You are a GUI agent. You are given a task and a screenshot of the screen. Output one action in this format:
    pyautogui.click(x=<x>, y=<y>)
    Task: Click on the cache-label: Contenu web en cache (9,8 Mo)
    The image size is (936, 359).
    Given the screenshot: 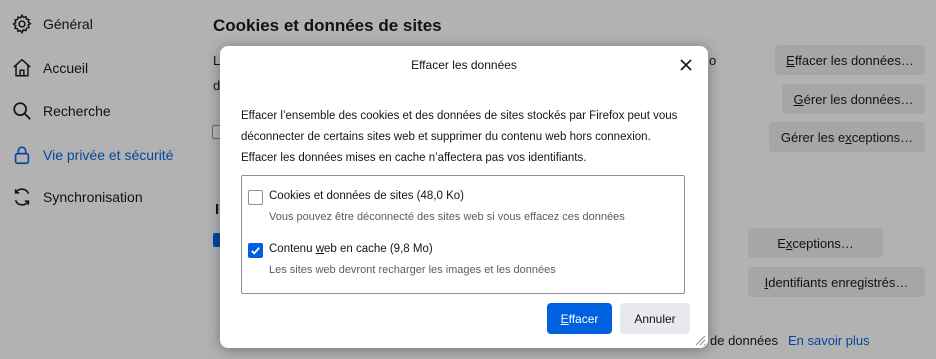 What is the action you would take?
    pyautogui.click(x=351, y=249)
    